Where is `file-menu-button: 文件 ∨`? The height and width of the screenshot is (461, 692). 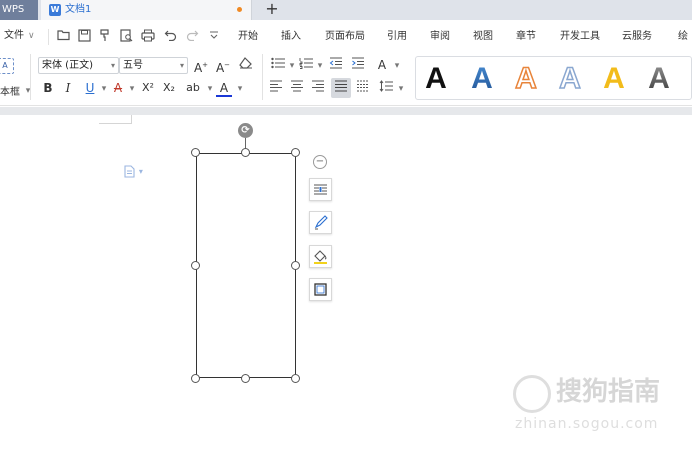
file-menu-button: 文件 ∨ is located at coordinates (19, 36).